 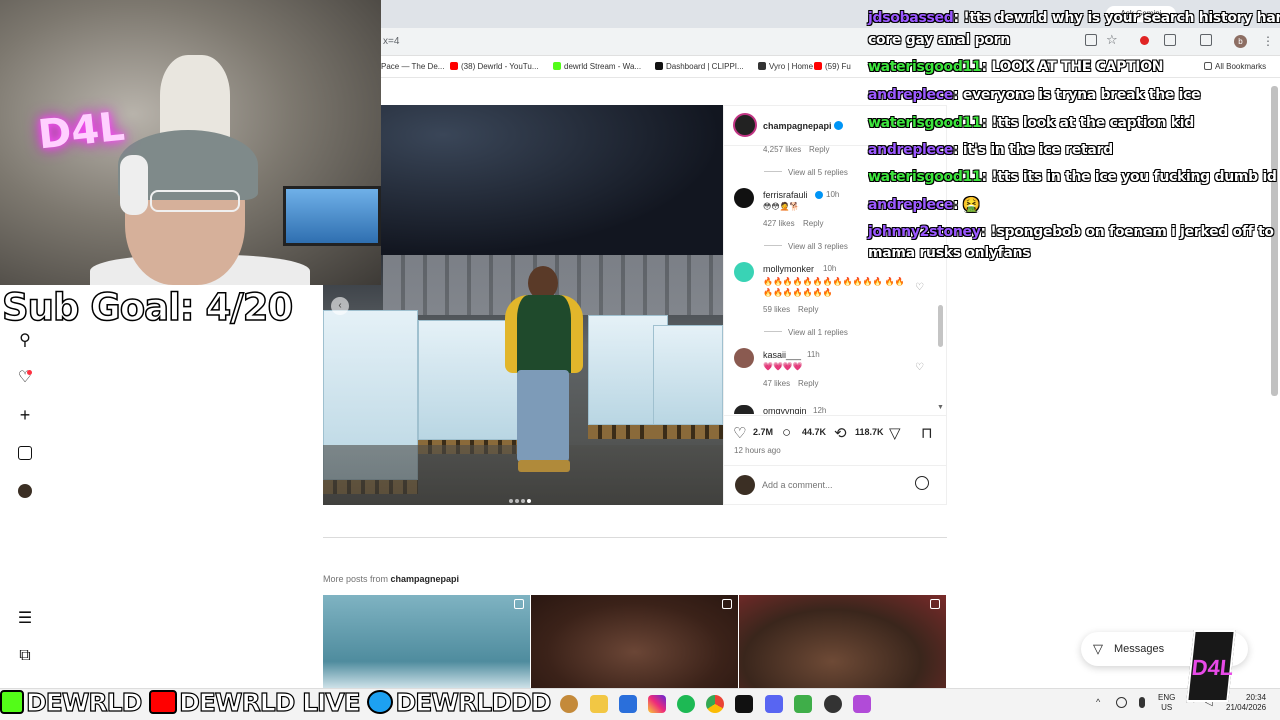 I want to click on share-send-icon: ▽, so click(x=895, y=433).